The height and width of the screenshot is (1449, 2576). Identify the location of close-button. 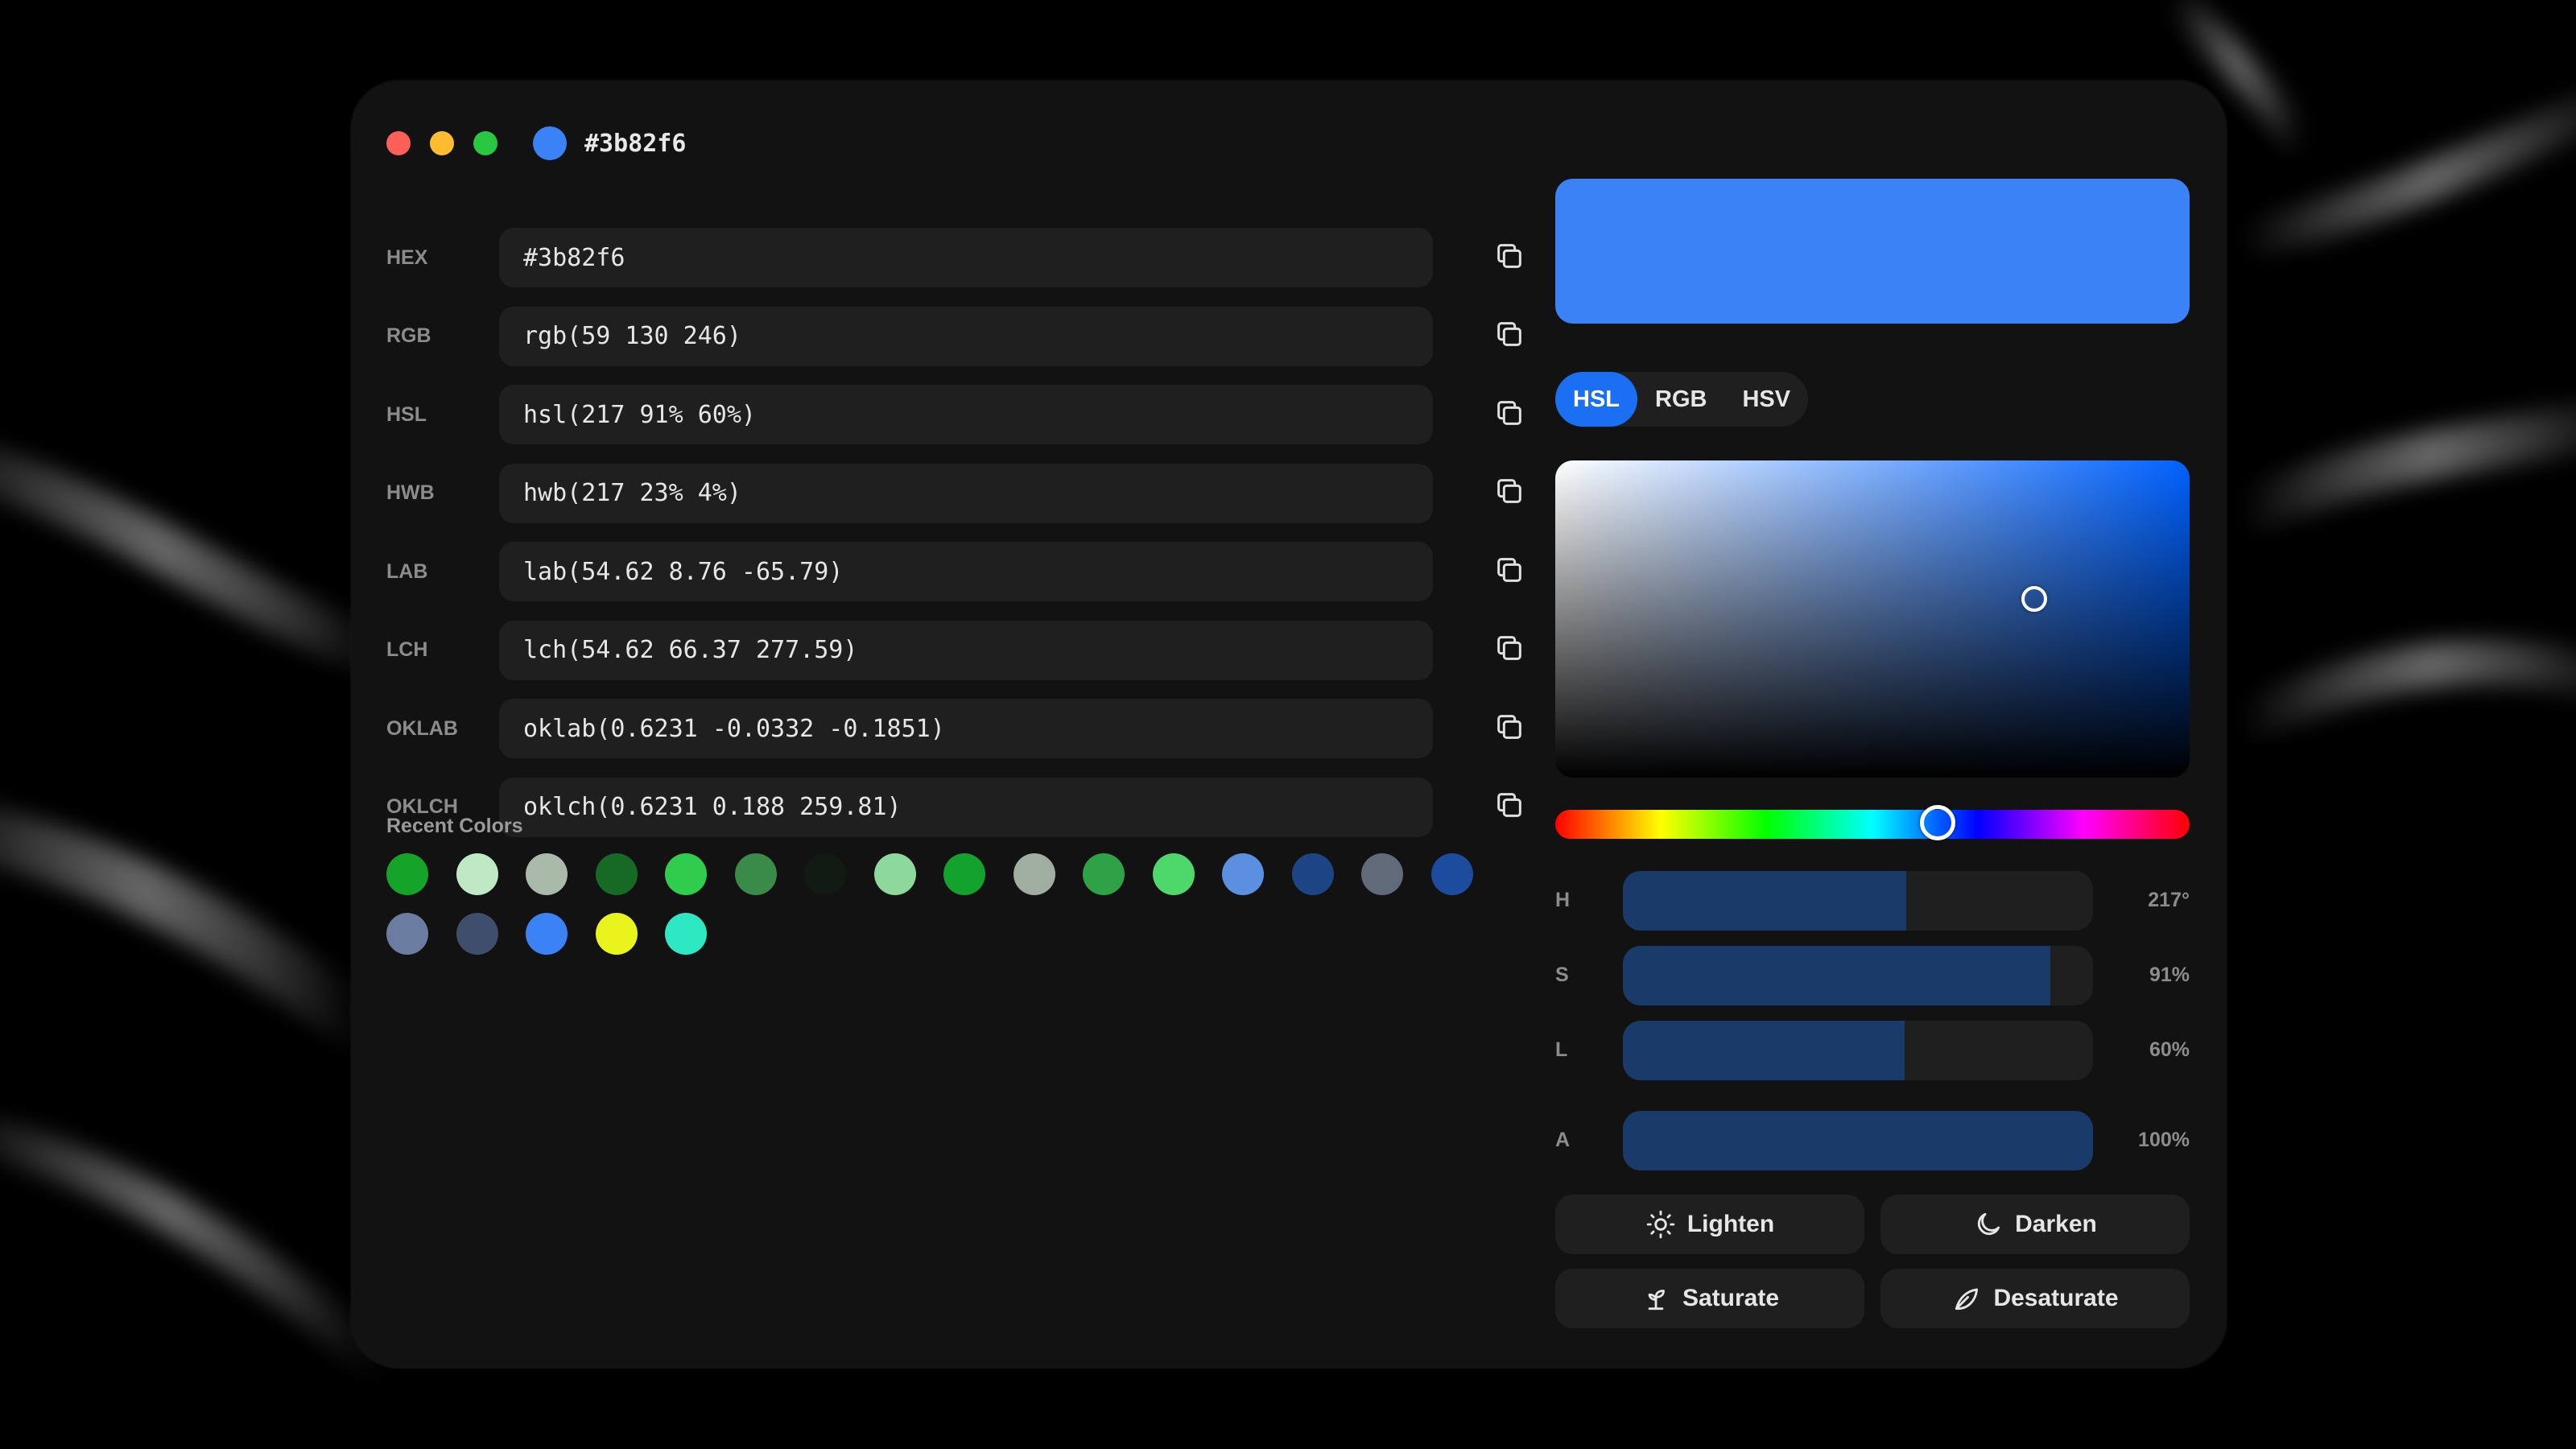
(398, 143).